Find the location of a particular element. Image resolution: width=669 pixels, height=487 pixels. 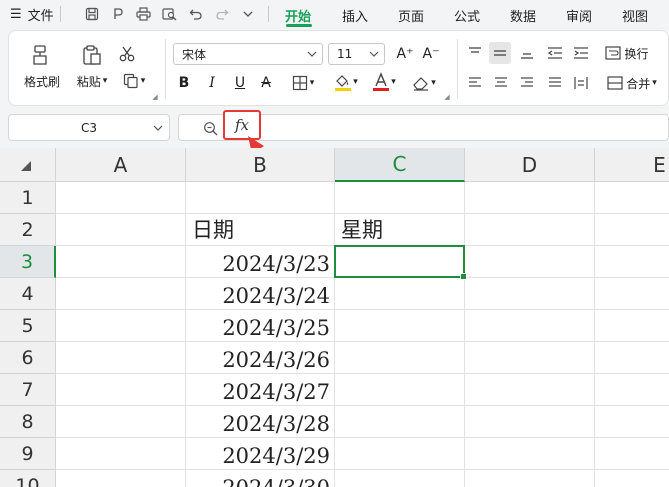

export-pdf-icon is located at coordinates (118, 14).